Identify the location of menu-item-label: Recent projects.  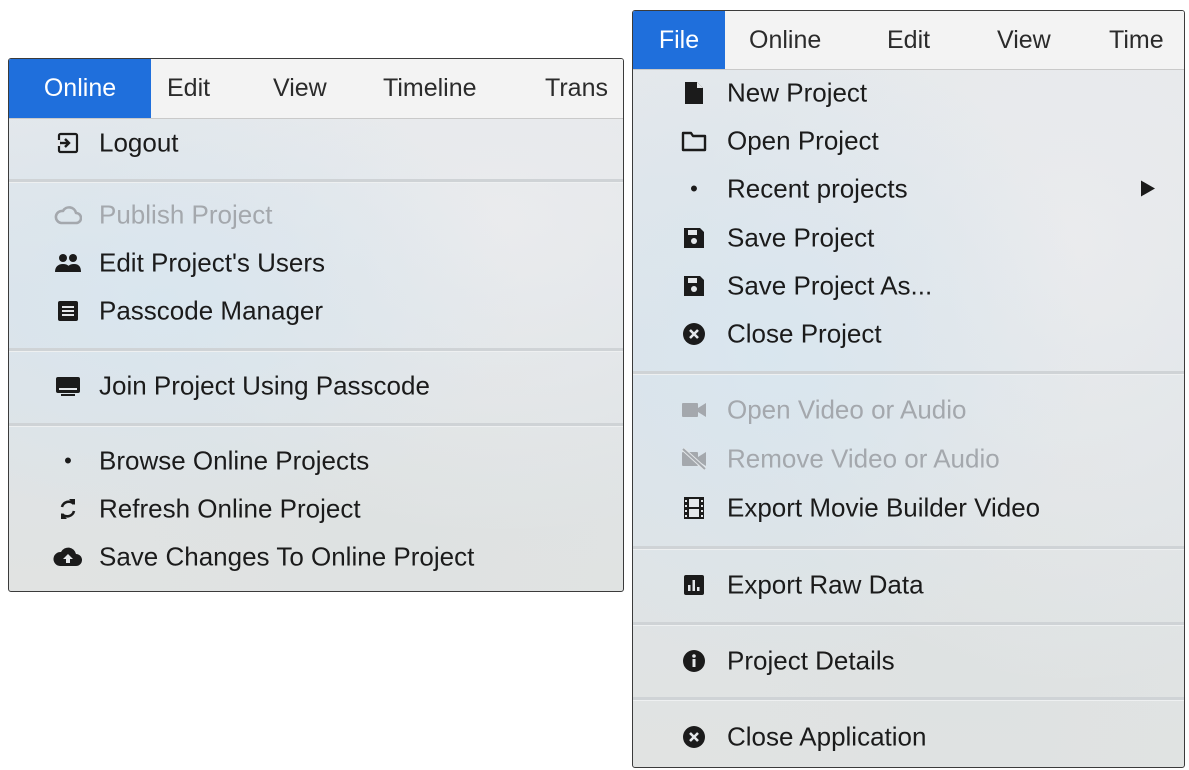
(817, 188).